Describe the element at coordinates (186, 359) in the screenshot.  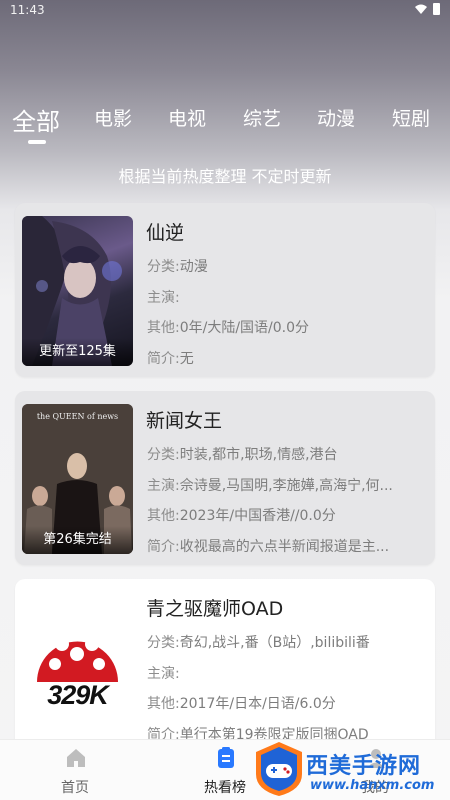
I see `intro-value: 无` at that location.